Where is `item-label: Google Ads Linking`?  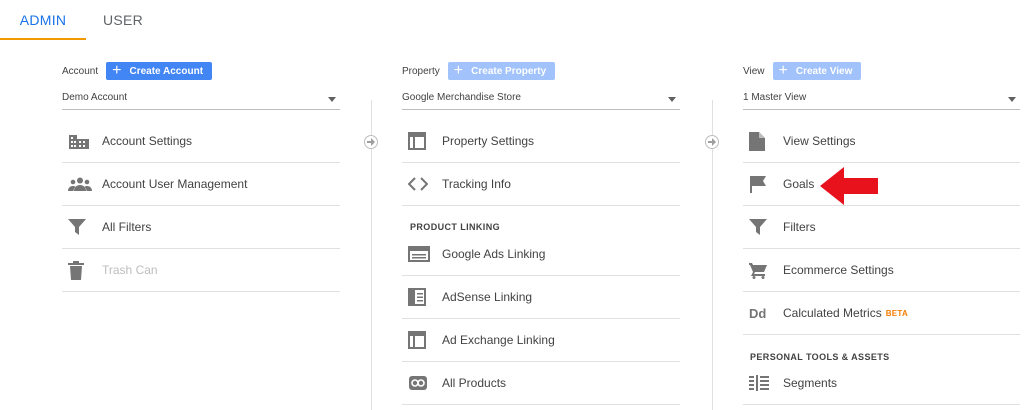
item-label: Google Ads Linking is located at coordinates (494, 254).